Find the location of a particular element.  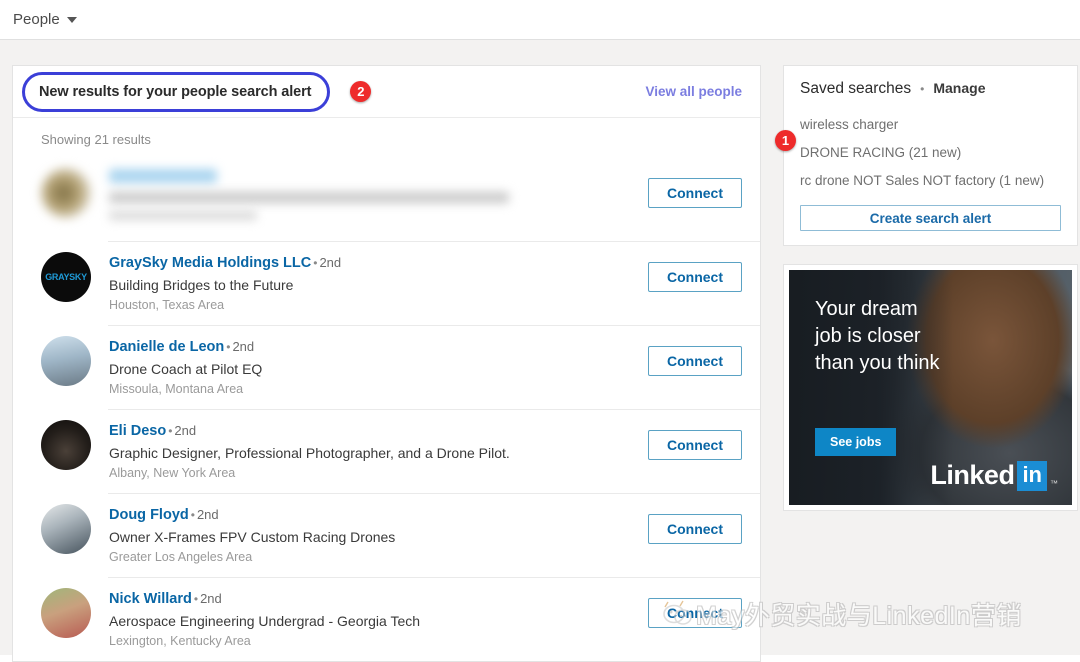

results-count-label: Showing 21 results is located at coordinates (96, 139).